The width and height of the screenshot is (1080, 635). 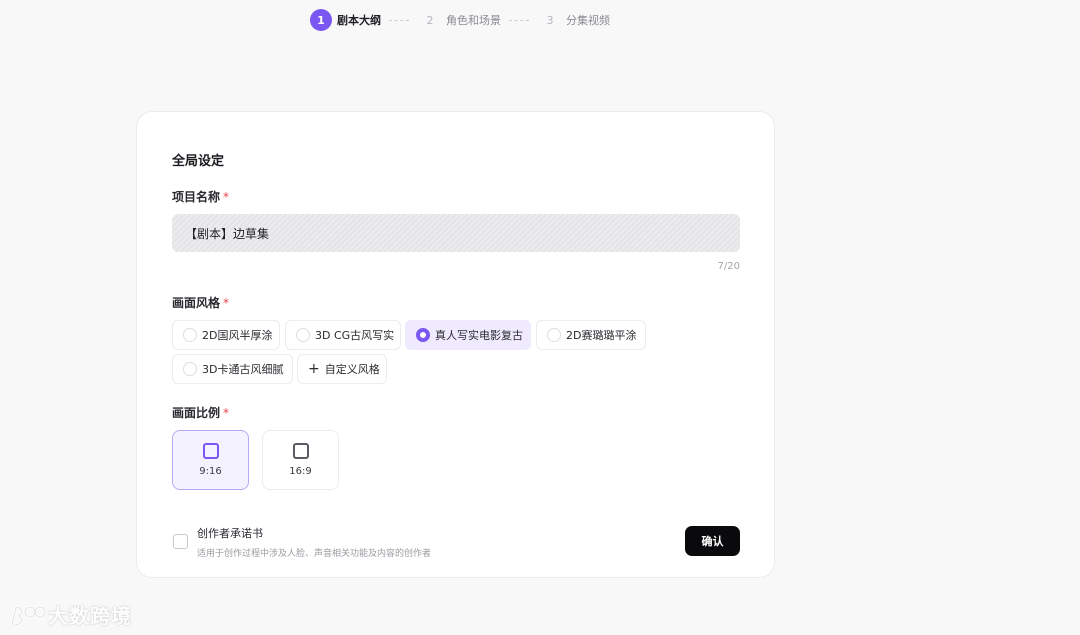 What do you see at coordinates (479, 335) in the screenshot?
I see `style-option-label: 真人写实电影复古` at bounding box center [479, 335].